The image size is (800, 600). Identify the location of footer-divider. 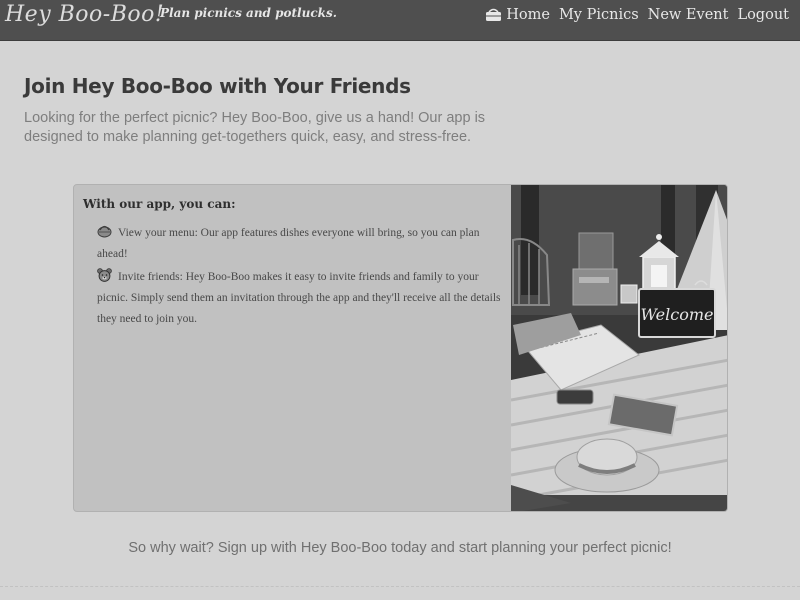
(400, 586).